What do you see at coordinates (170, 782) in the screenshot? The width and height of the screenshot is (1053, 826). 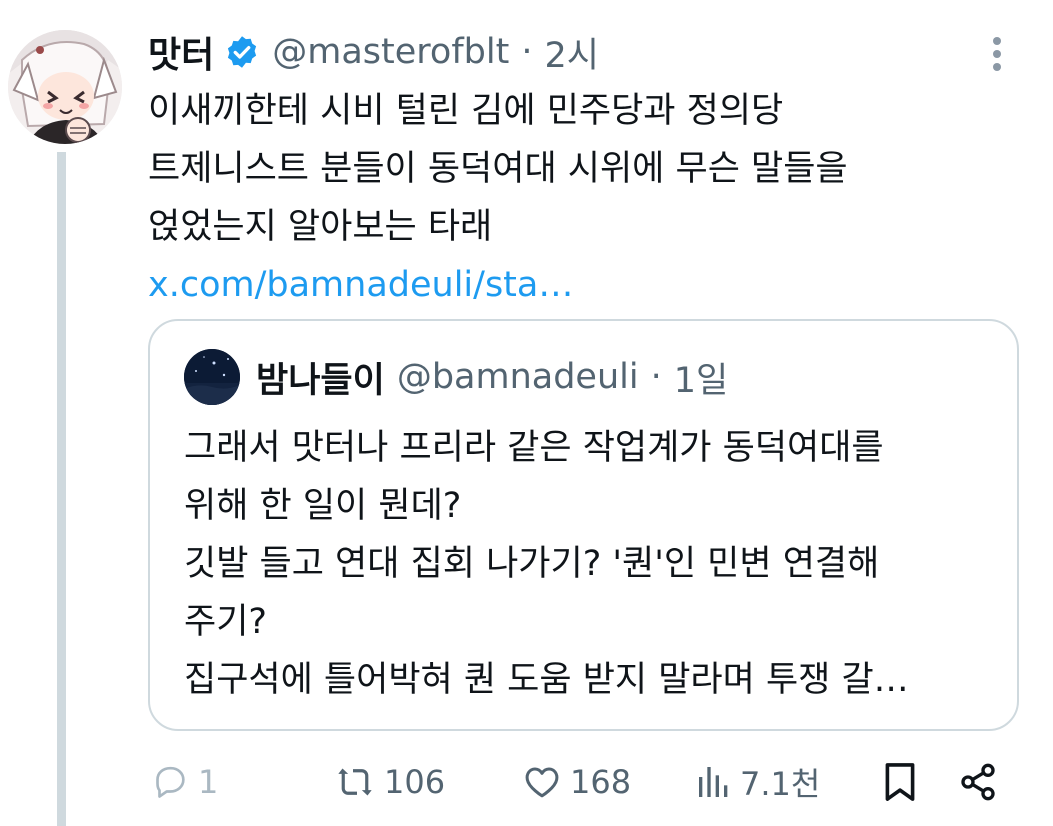 I see `reply-icon` at bounding box center [170, 782].